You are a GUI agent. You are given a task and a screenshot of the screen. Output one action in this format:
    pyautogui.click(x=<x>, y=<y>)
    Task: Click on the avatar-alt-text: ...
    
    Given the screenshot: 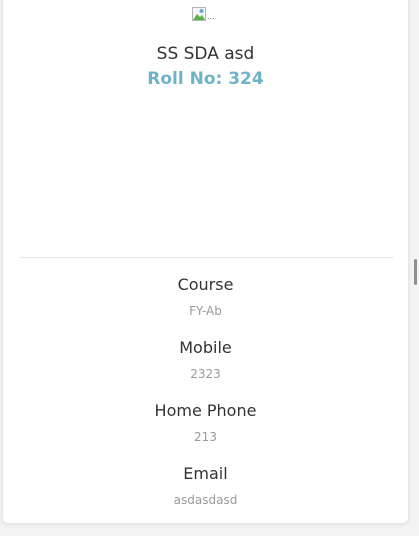 What is the action you would take?
    pyautogui.click(x=211, y=16)
    